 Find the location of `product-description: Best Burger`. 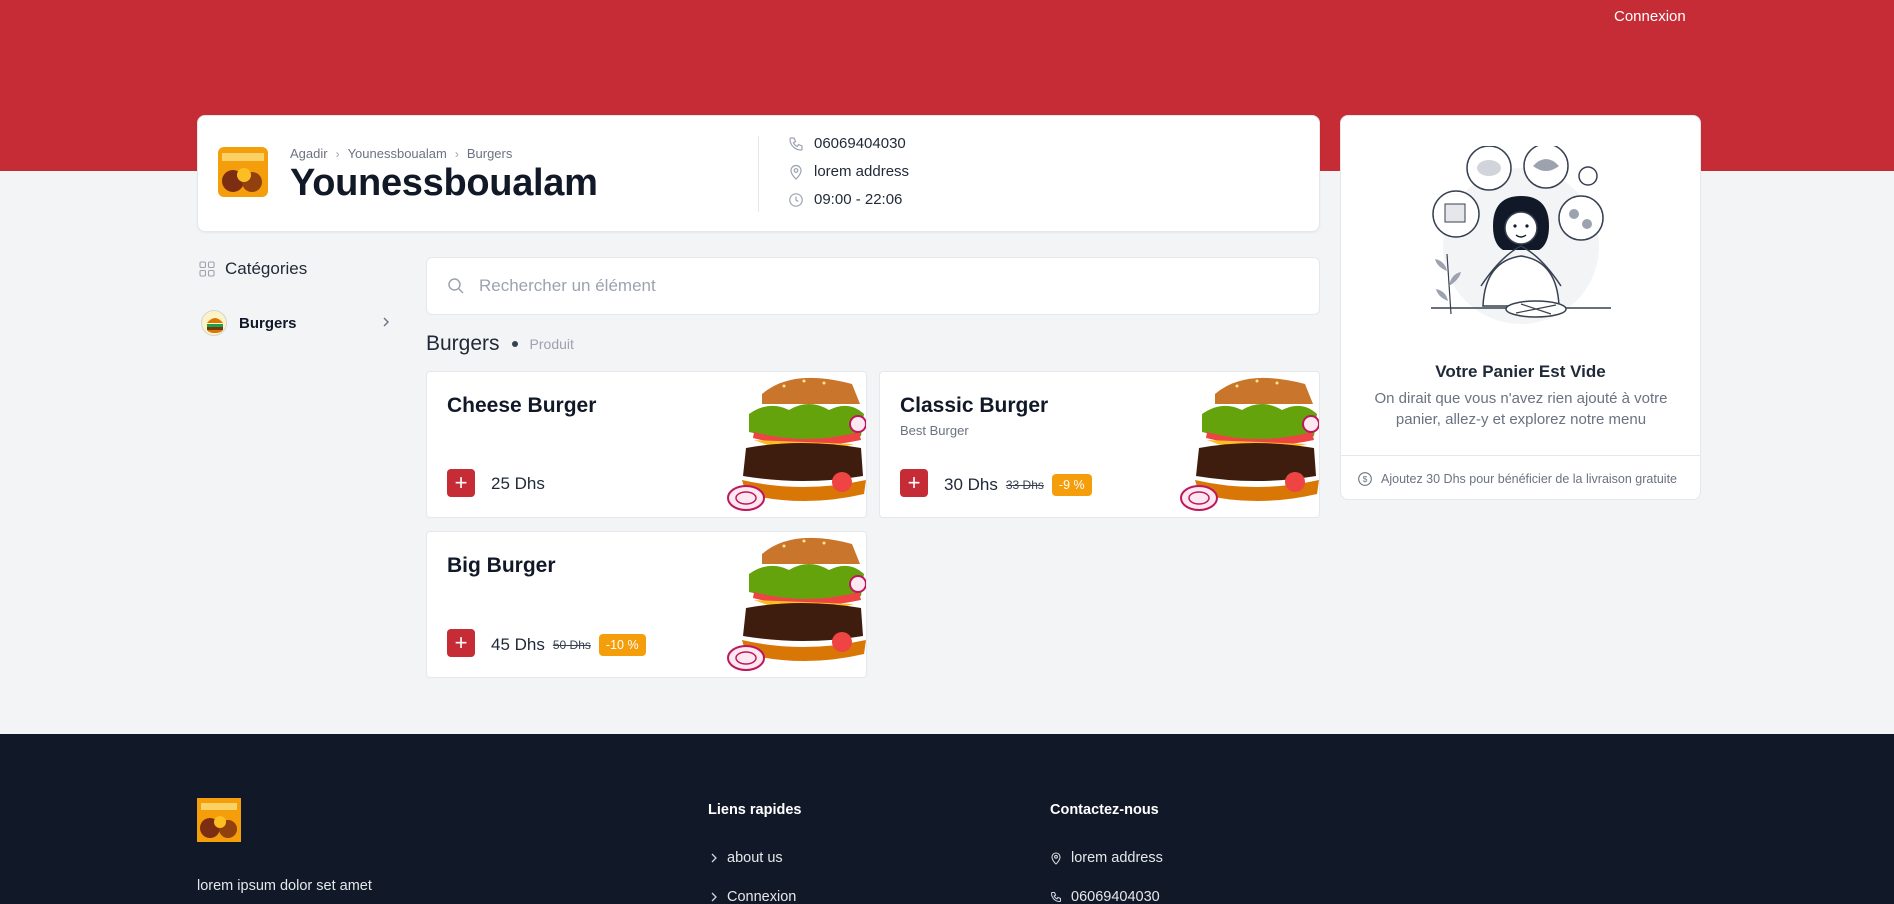

product-description: Best Burger is located at coordinates (934, 430).